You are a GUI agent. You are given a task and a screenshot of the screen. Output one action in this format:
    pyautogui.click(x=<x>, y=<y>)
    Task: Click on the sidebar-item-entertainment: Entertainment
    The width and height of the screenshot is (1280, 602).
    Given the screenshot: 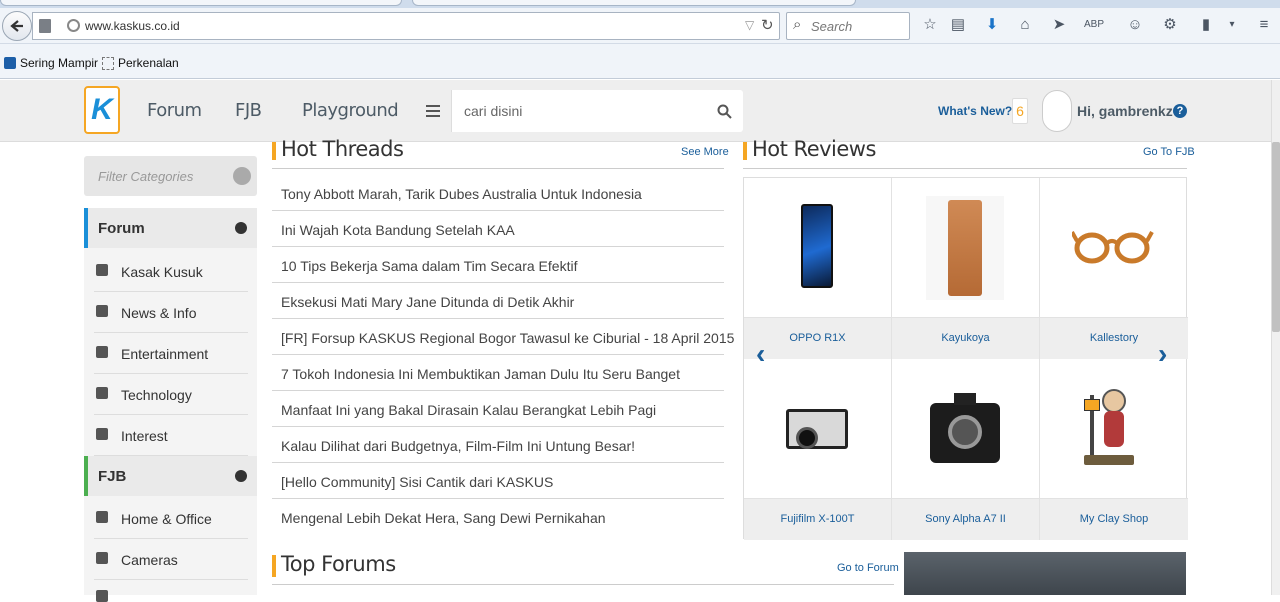 What is the action you would take?
    pyautogui.click(x=171, y=353)
    